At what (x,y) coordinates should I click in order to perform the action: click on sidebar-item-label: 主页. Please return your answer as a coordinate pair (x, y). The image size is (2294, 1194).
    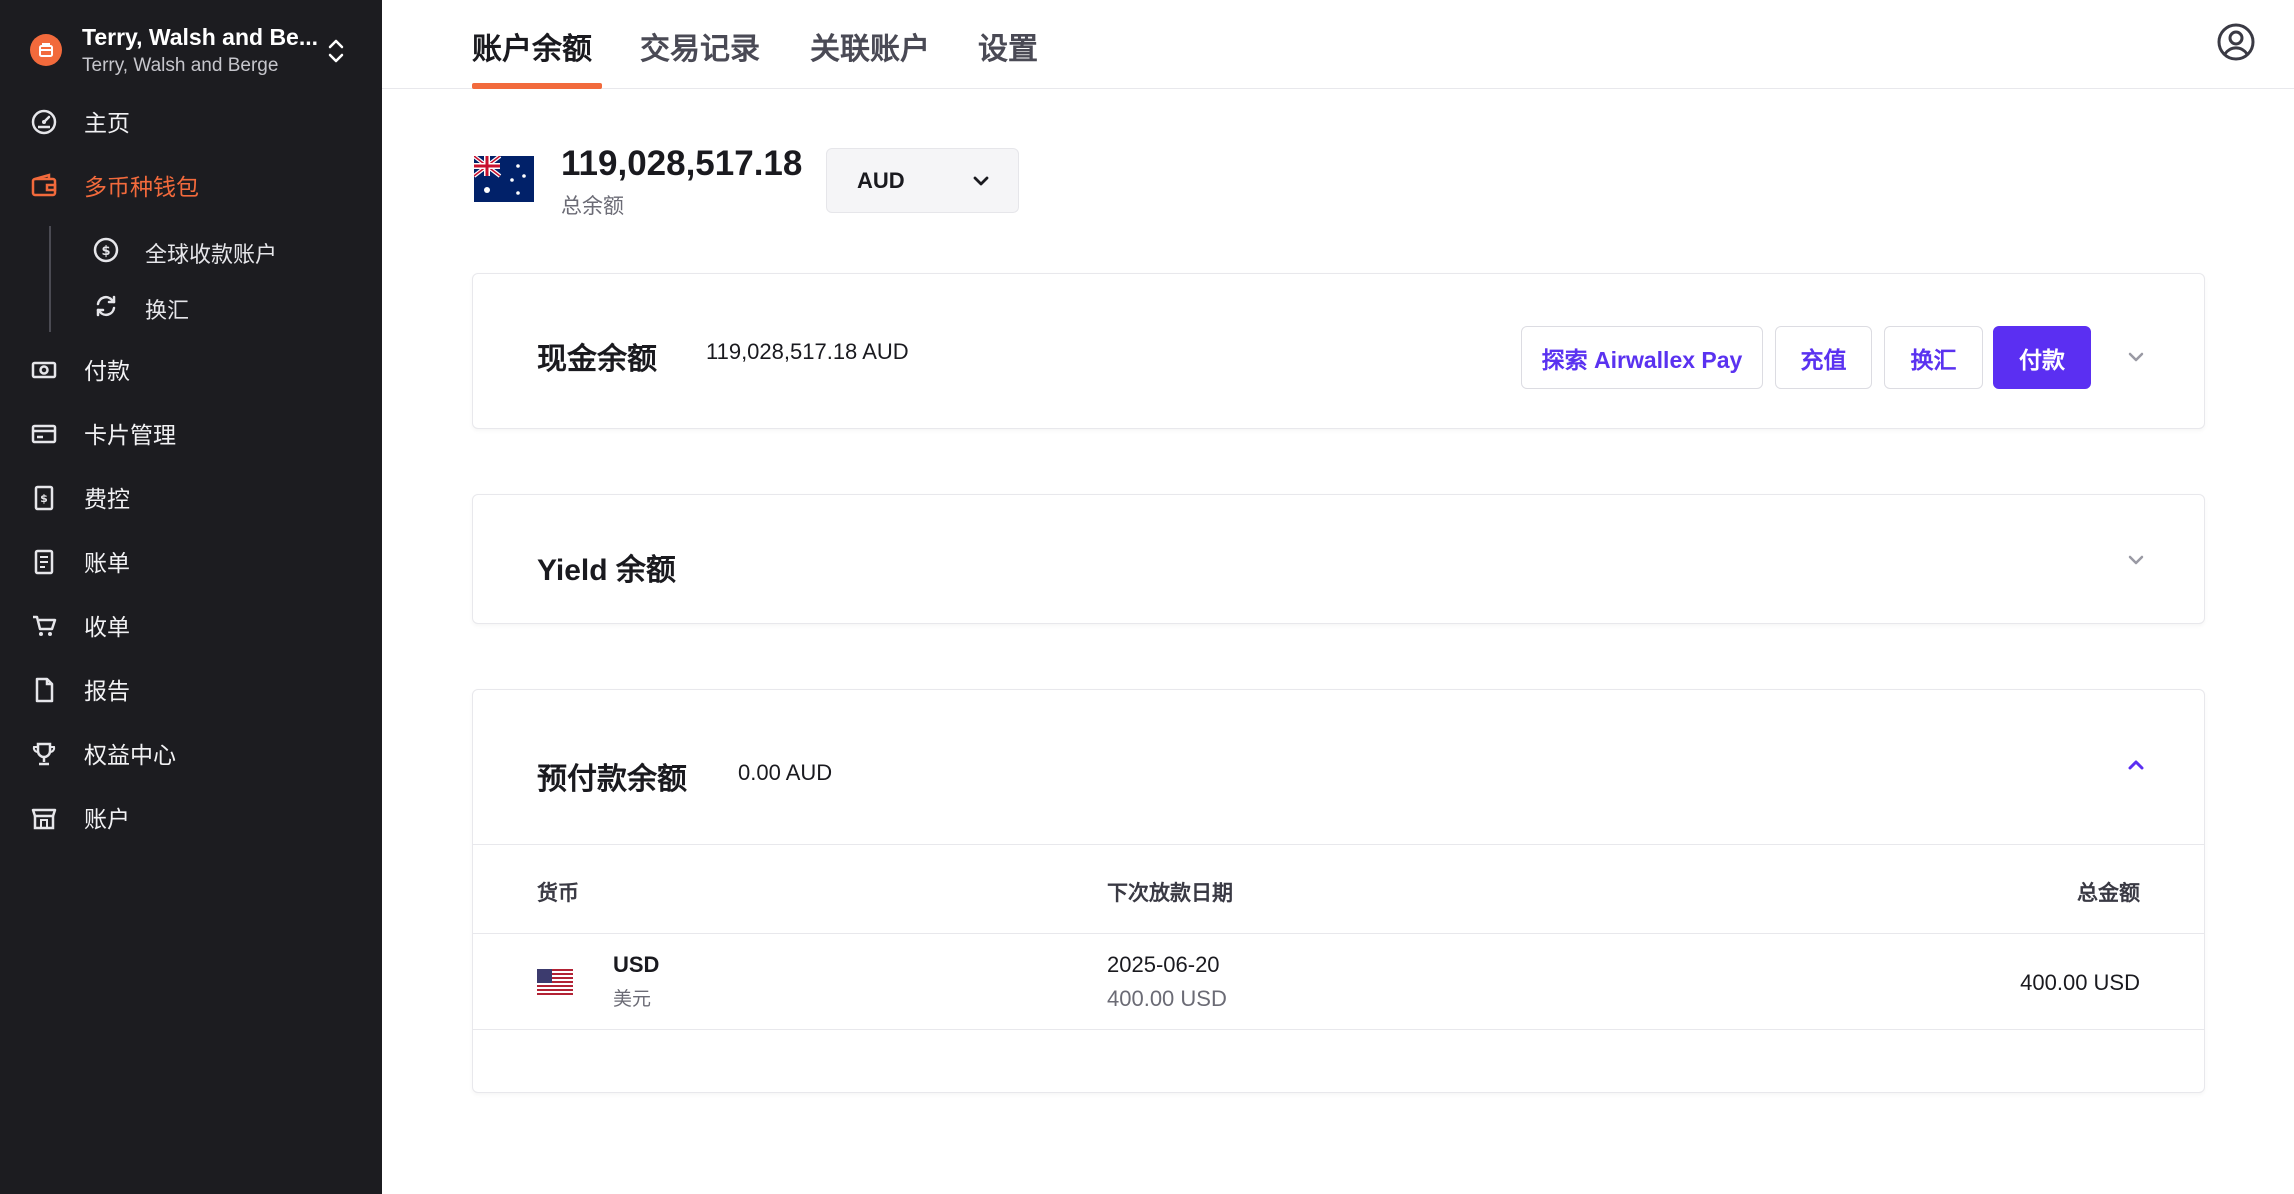
    Looking at the image, I should click on (107, 123).